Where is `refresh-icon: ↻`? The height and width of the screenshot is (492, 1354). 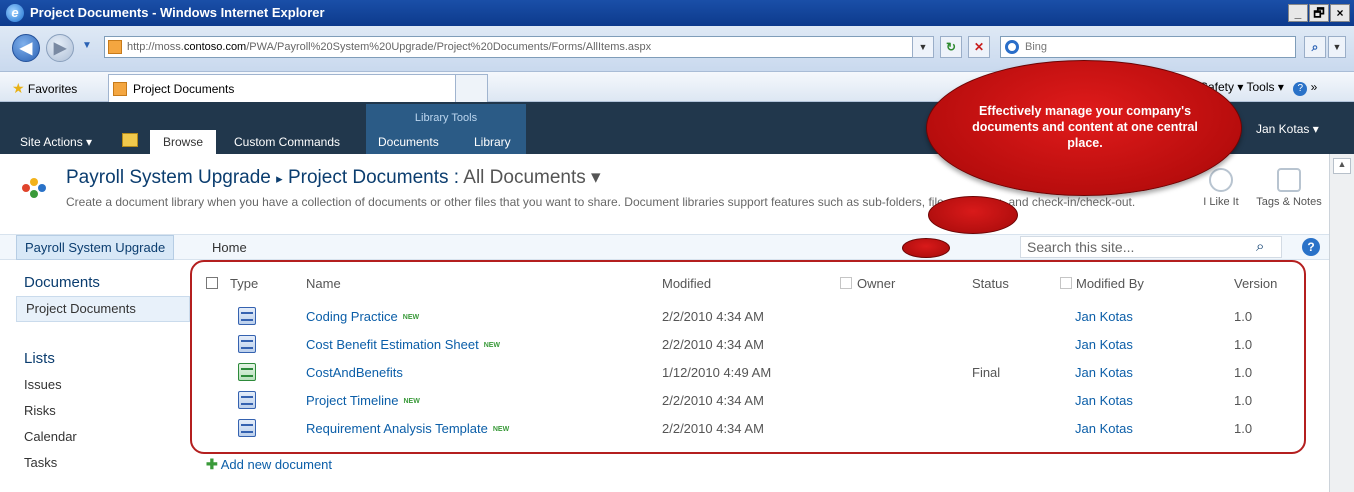 refresh-icon: ↻ is located at coordinates (951, 47).